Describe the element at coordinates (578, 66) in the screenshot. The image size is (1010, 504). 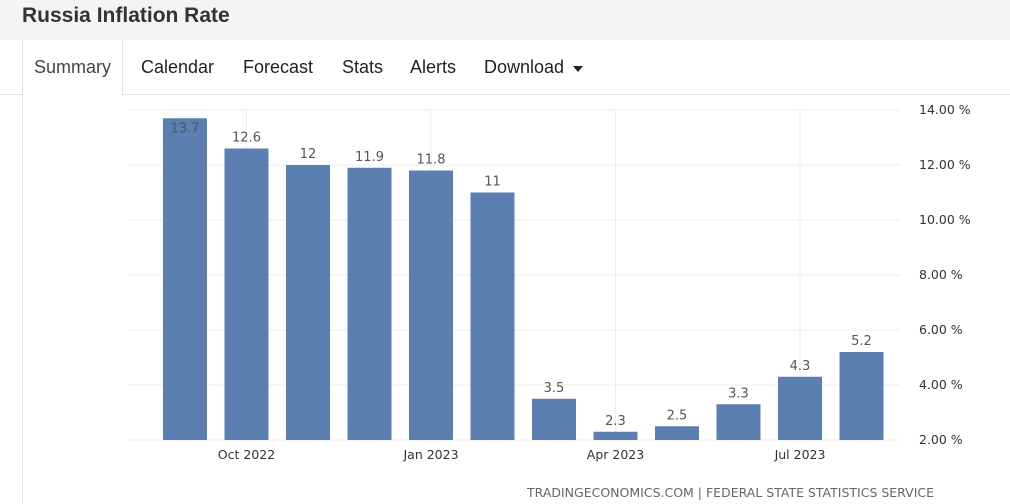
I see `caret-down-icon` at that location.